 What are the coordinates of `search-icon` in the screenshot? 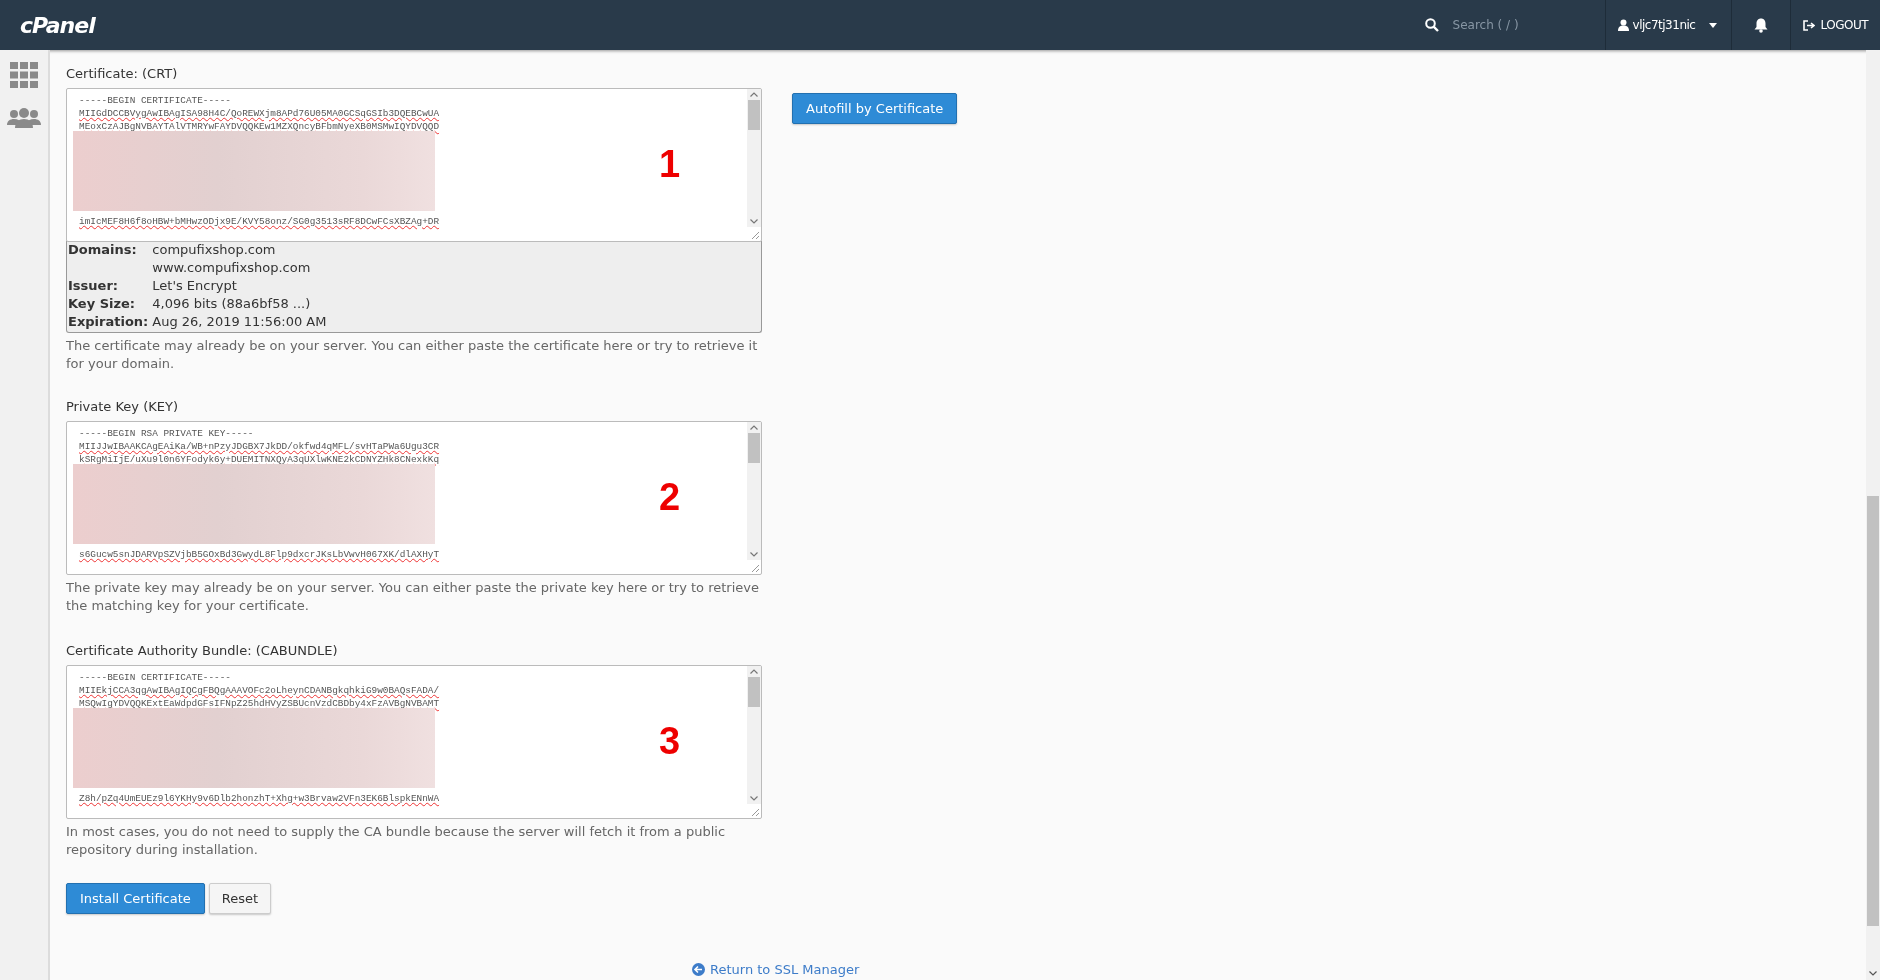 It's located at (1431, 25).